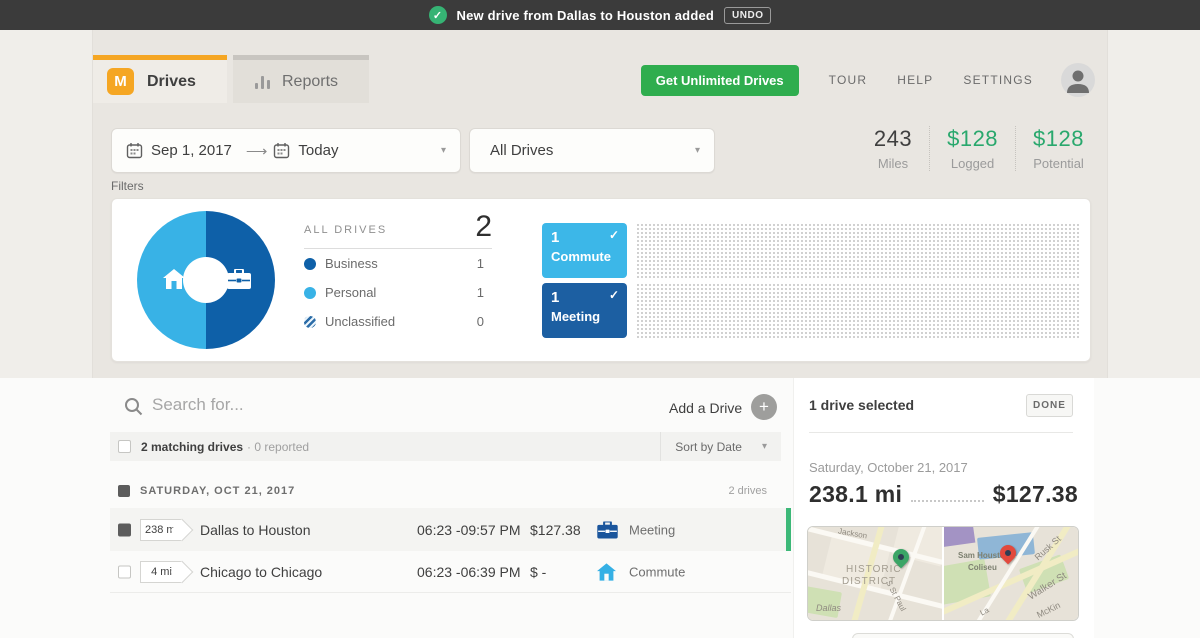  I want to click on sort-dropdown: Sort by Date ▾, so click(720, 446).